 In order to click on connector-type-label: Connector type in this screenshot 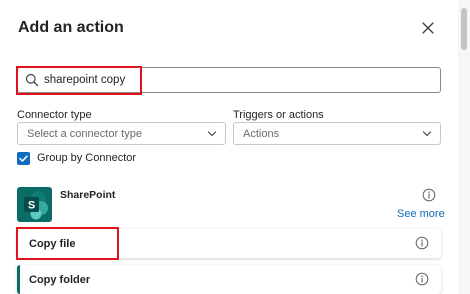, I will do `click(54, 115)`.